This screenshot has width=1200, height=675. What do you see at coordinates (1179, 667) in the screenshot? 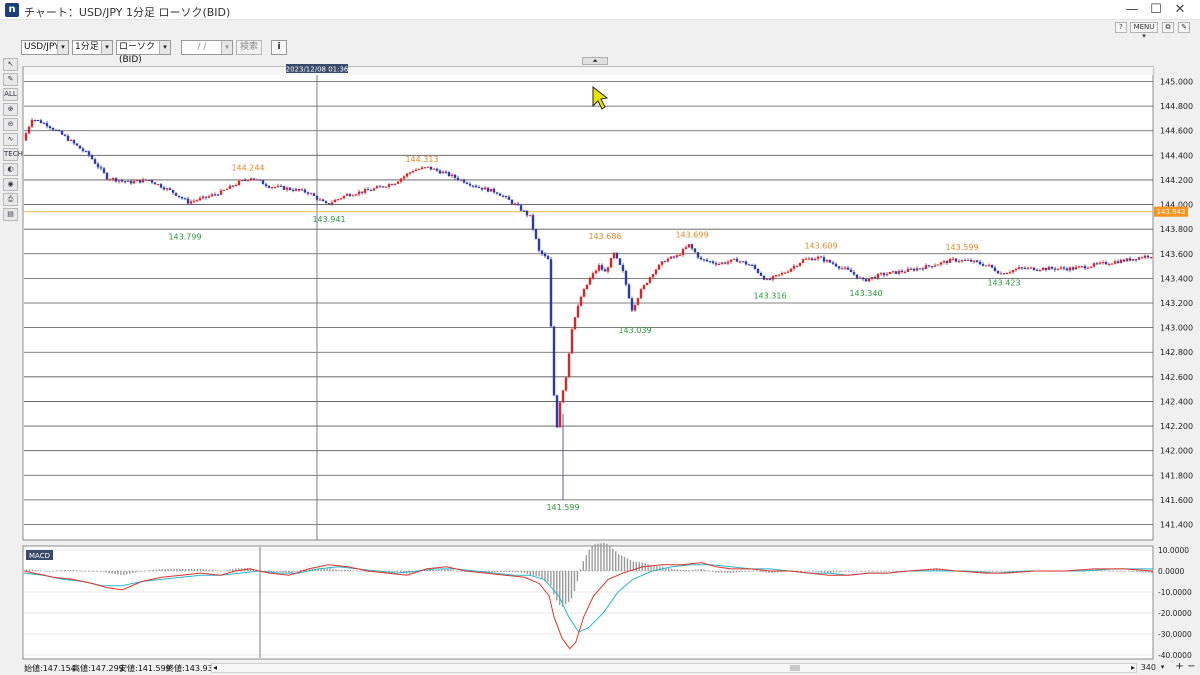
I see `zoom-in-button: +` at bounding box center [1179, 667].